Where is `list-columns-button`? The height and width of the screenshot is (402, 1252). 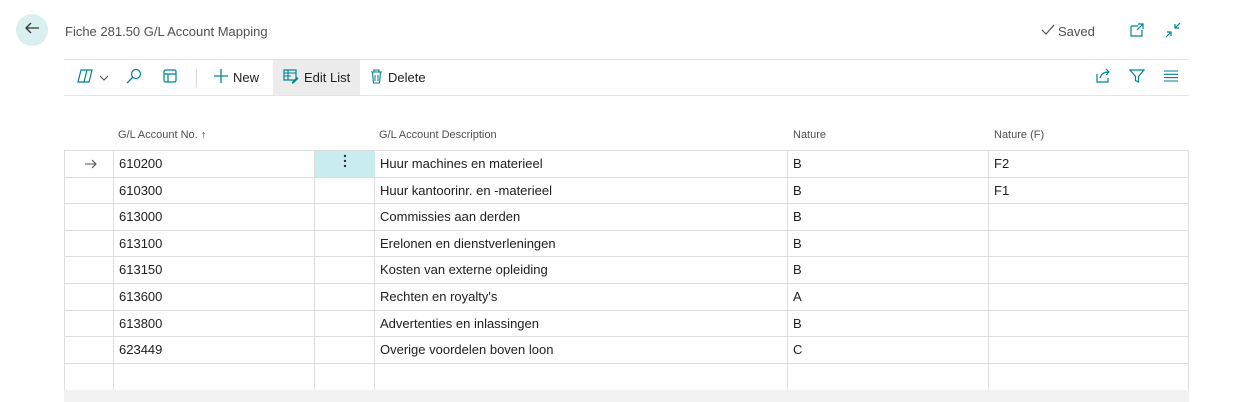
list-columns-button is located at coordinates (1171, 77).